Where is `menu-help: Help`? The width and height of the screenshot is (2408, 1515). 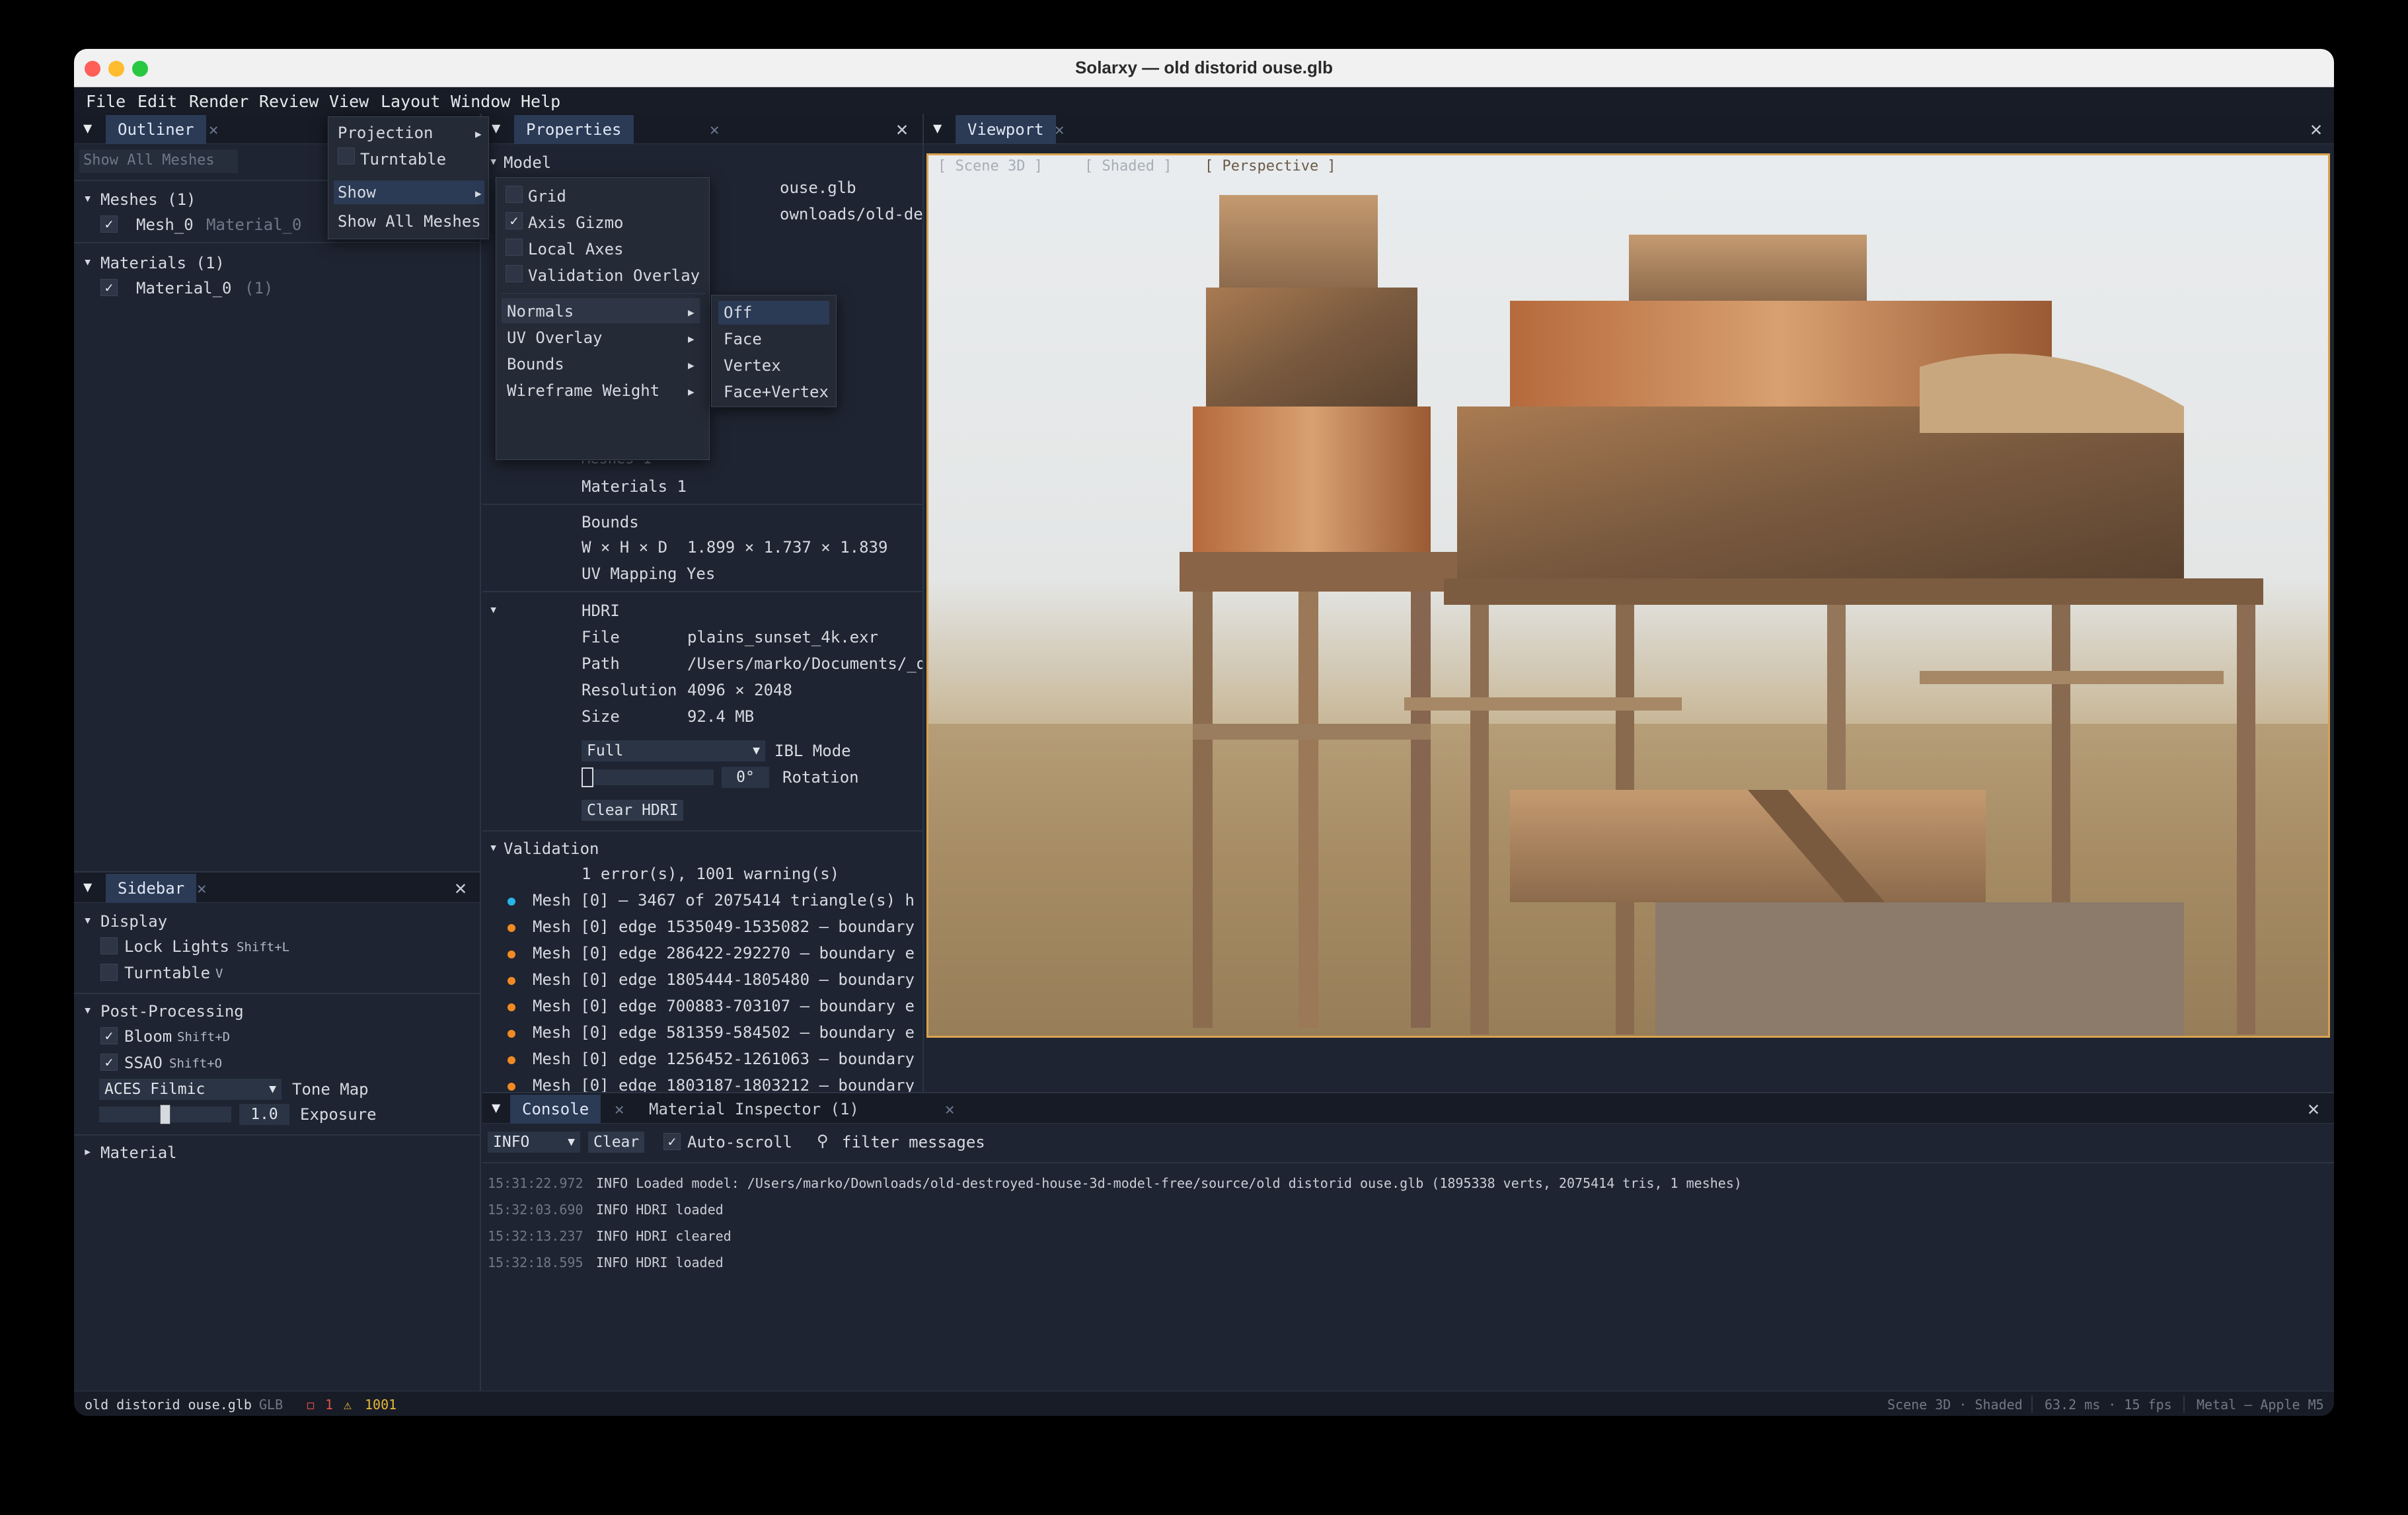
menu-help: Help is located at coordinates (540, 101).